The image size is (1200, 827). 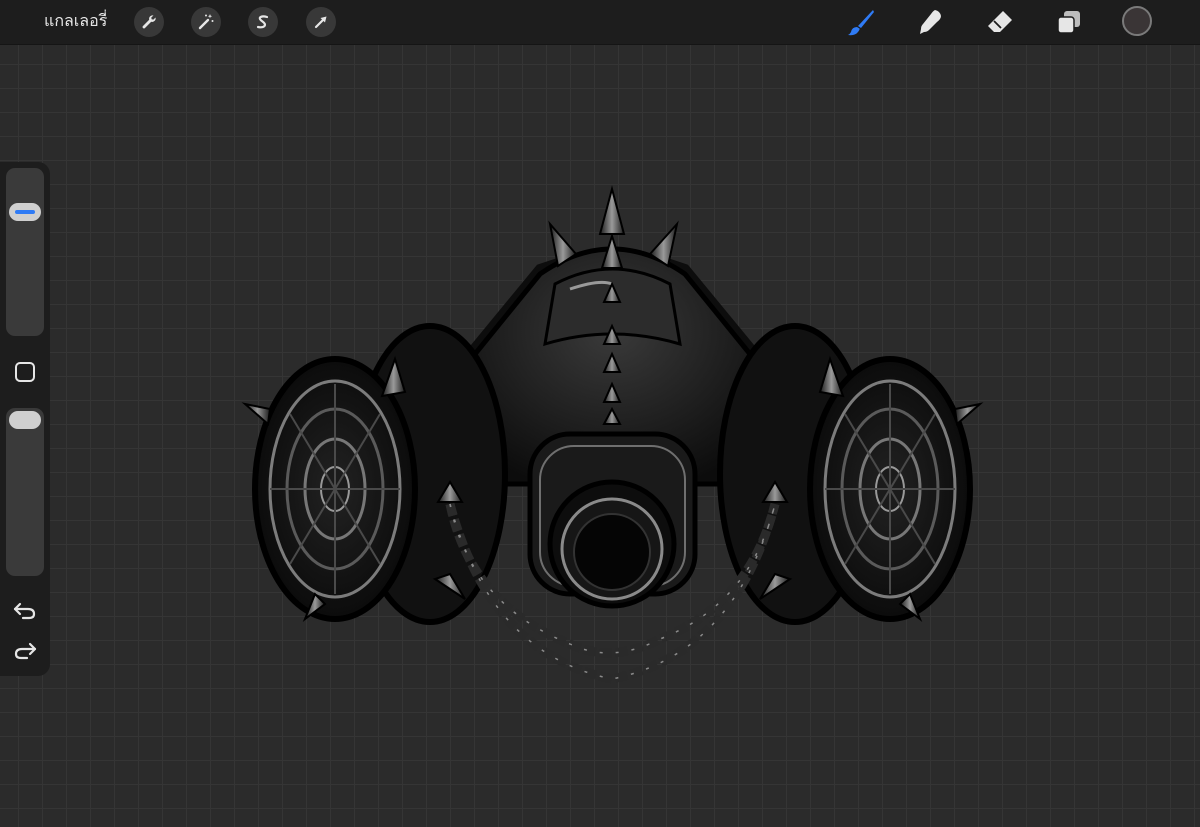 I want to click on gallery-button: แกลเลอรี่, so click(x=75, y=21).